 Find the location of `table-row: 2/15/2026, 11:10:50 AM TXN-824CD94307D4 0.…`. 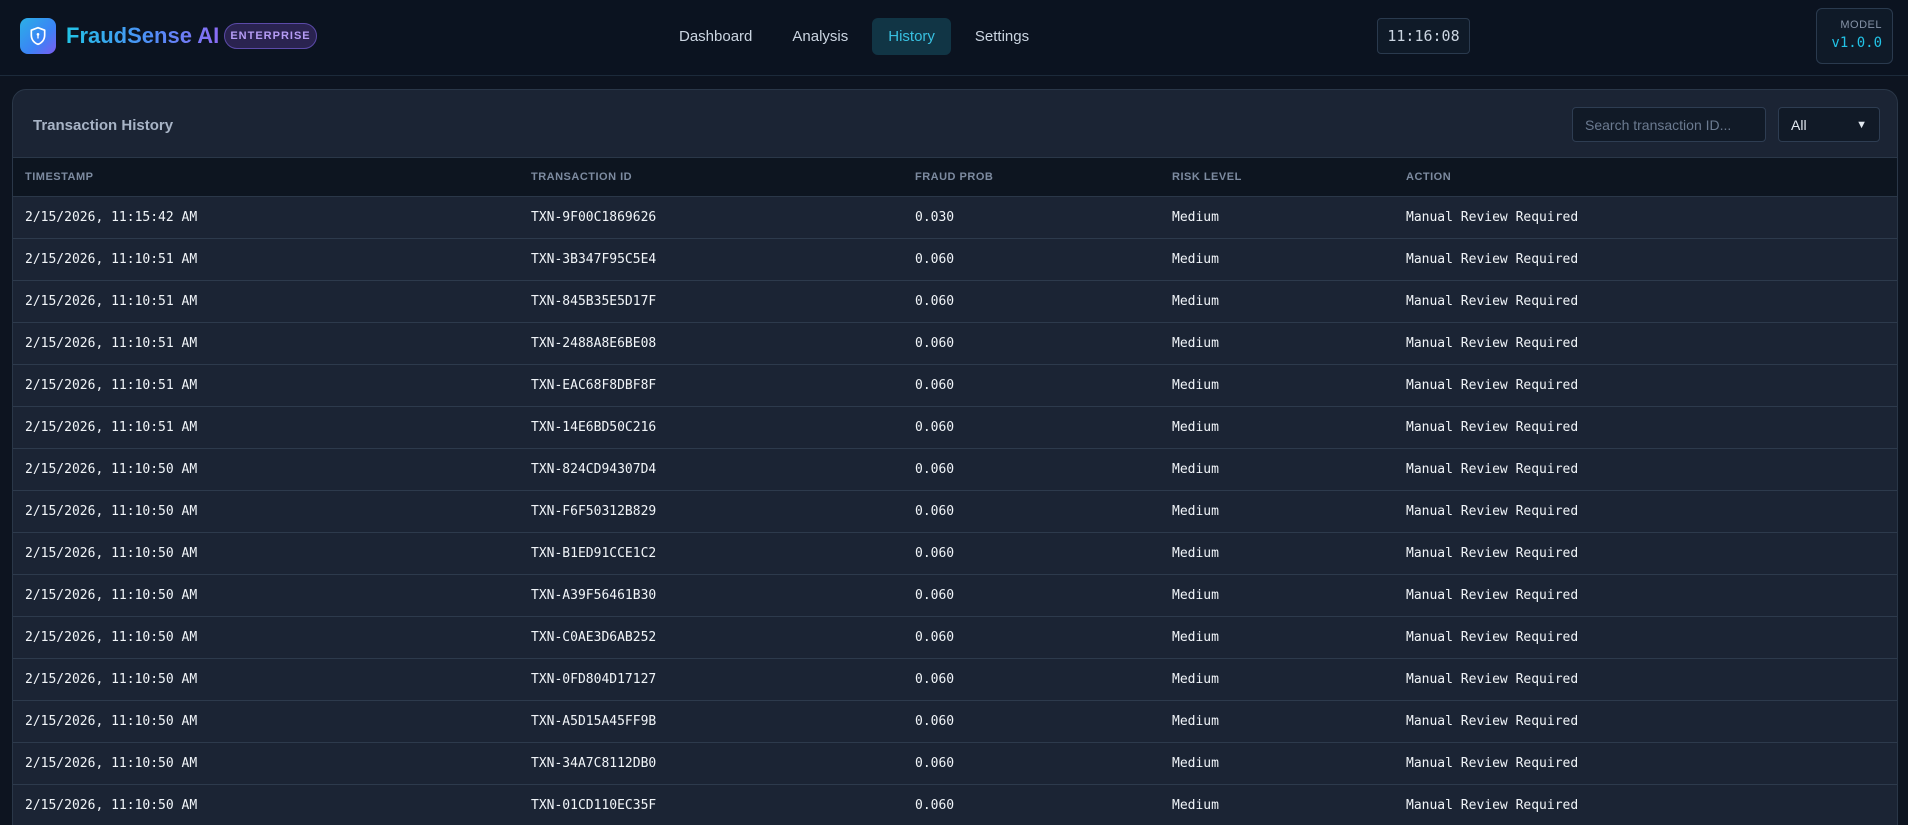

table-row: 2/15/2026, 11:10:50 AM TXN-824CD94307D4 0.… is located at coordinates (955, 470).